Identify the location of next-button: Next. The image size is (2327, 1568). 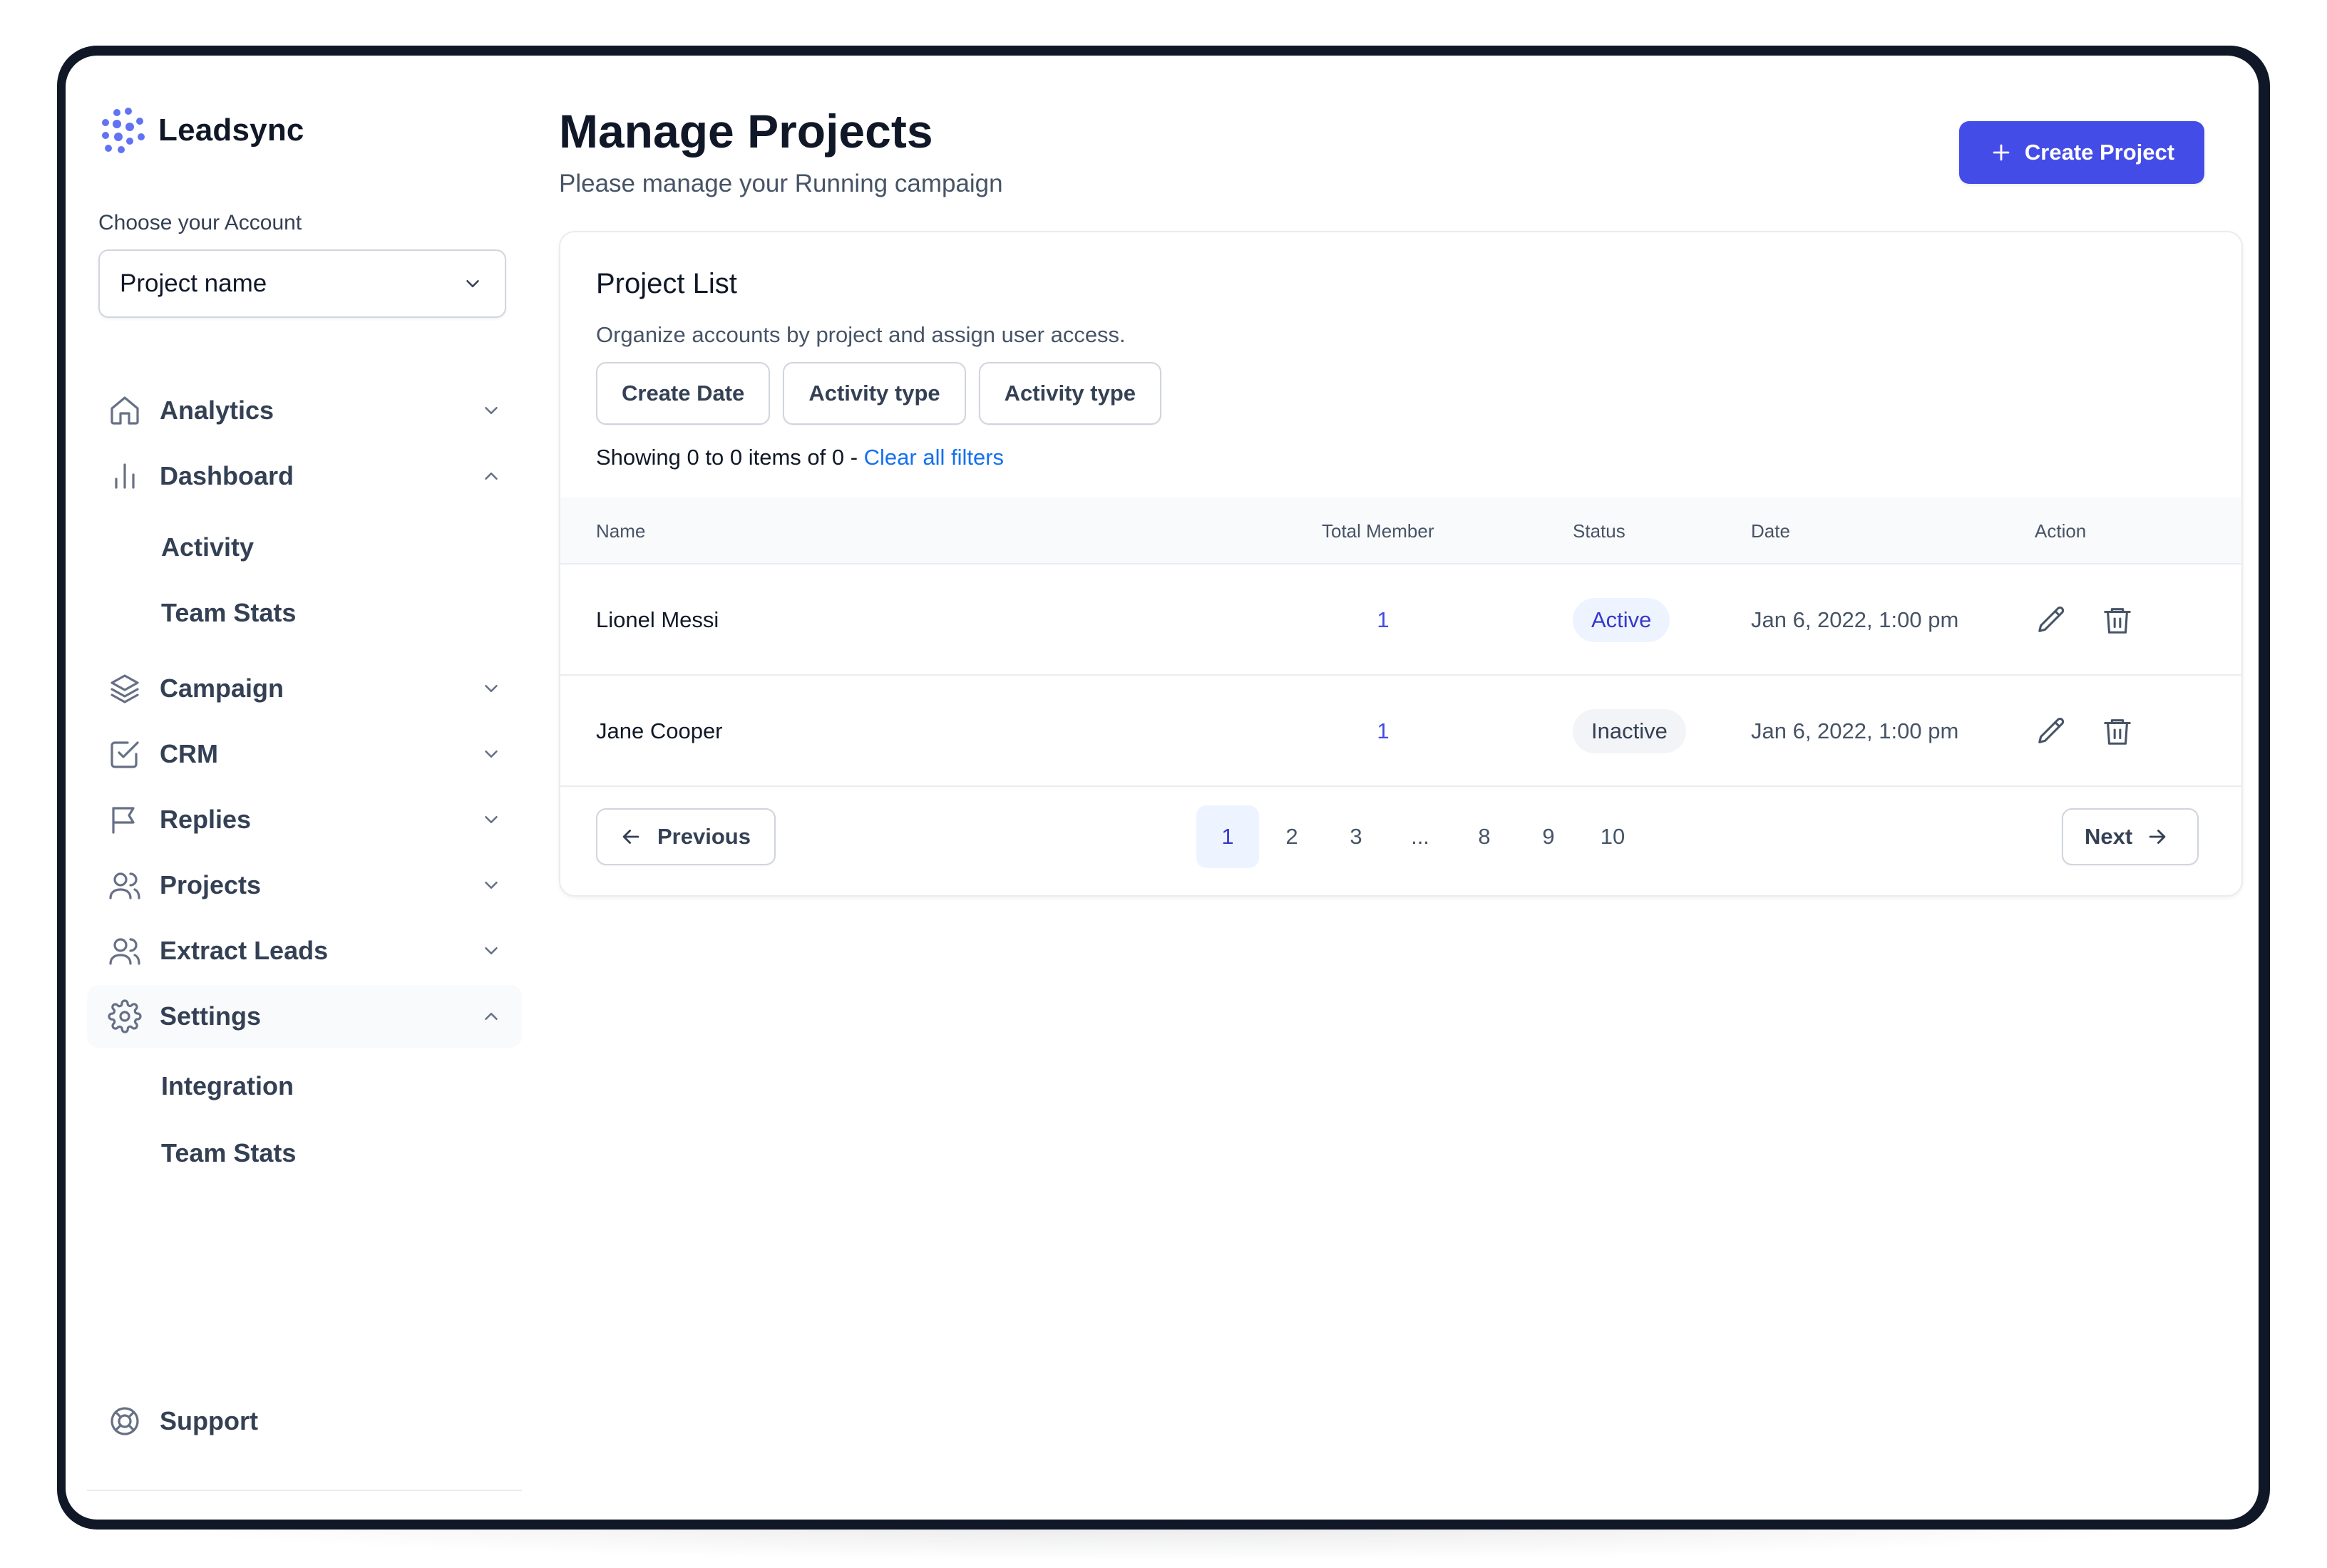
(2130, 837).